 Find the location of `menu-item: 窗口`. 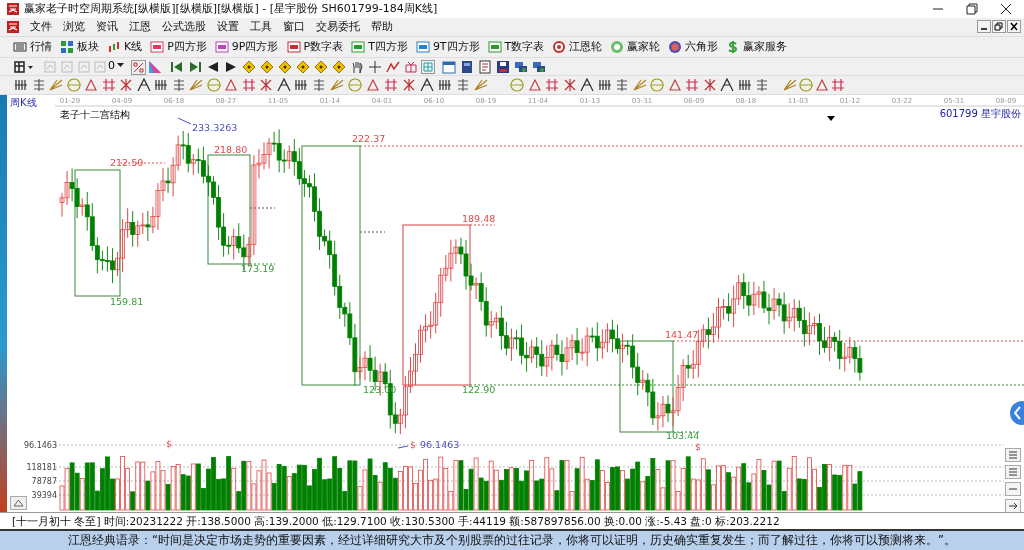

menu-item: 窗口 is located at coordinates (294, 27).